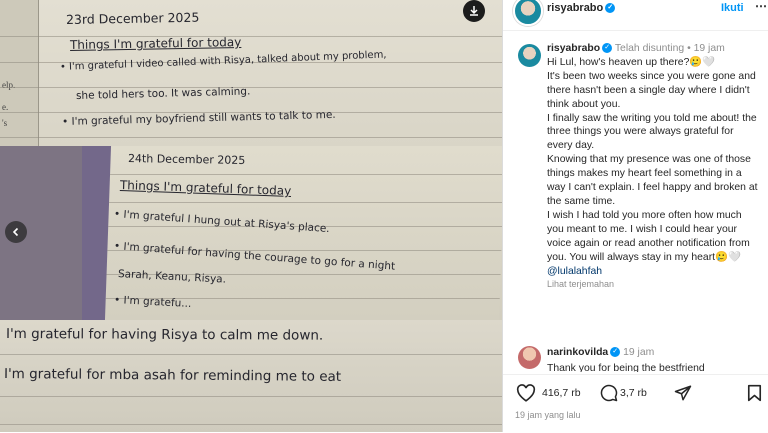 The width and height of the screenshot is (768, 433). What do you see at coordinates (609, 395) in the screenshot?
I see `comment-icon` at bounding box center [609, 395].